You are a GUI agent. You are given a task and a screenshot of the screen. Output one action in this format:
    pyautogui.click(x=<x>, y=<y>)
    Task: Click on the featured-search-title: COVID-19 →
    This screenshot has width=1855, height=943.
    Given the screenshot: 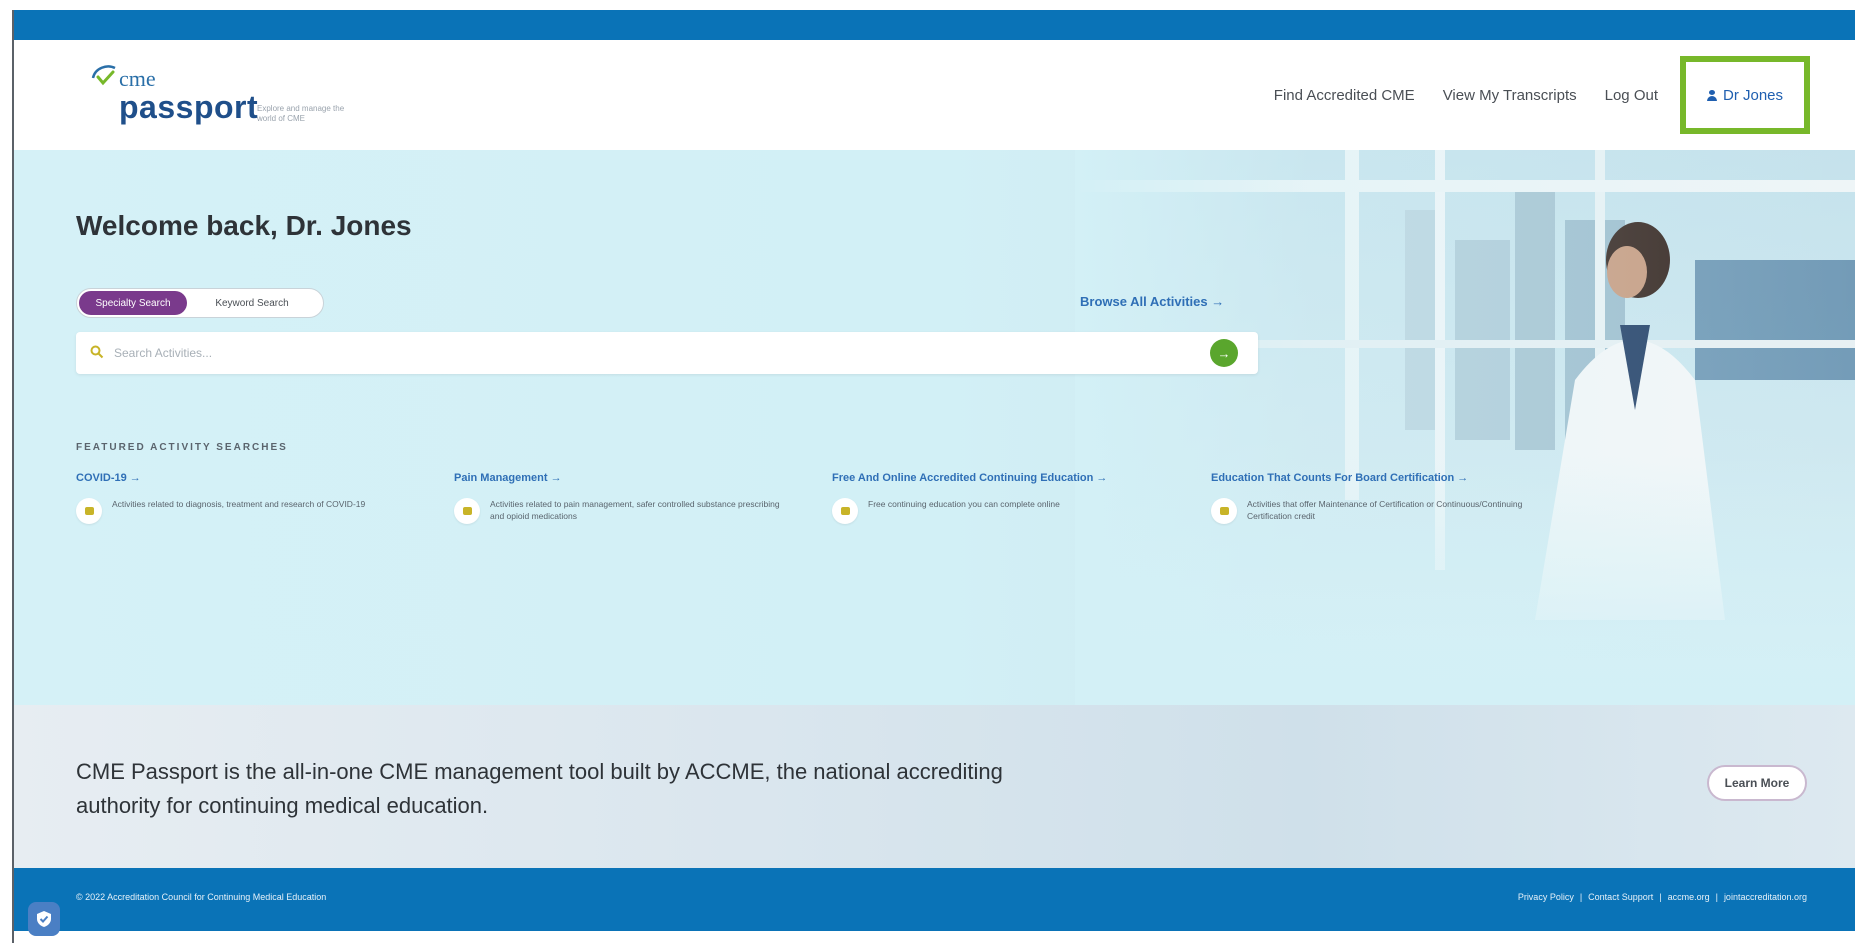 What is the action you would take?
    pyautogui.click(x=108, y=478)
    